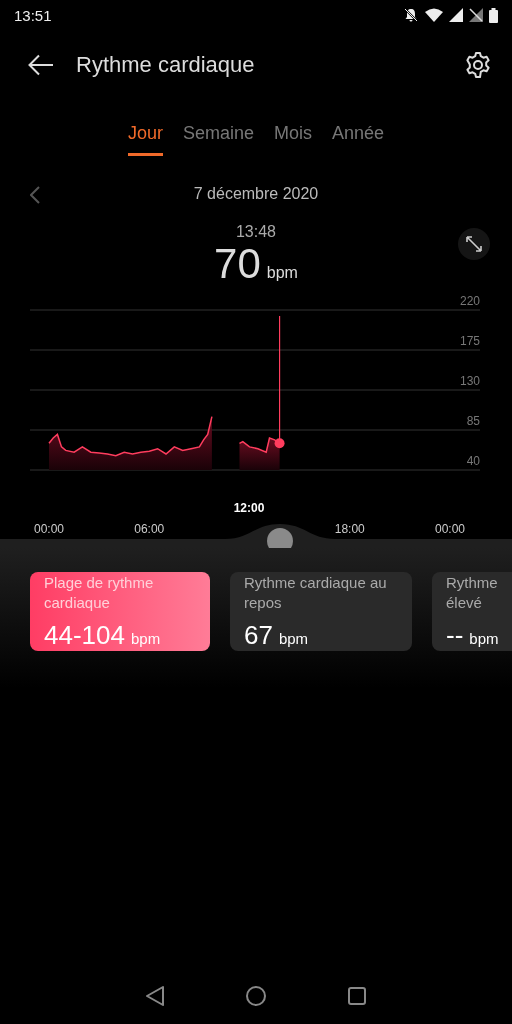 The image size is (512, 1024). Describe the element at coordinates (249, 508) in the screenshot. I see `cursor-time-label: 12:00` at that location.